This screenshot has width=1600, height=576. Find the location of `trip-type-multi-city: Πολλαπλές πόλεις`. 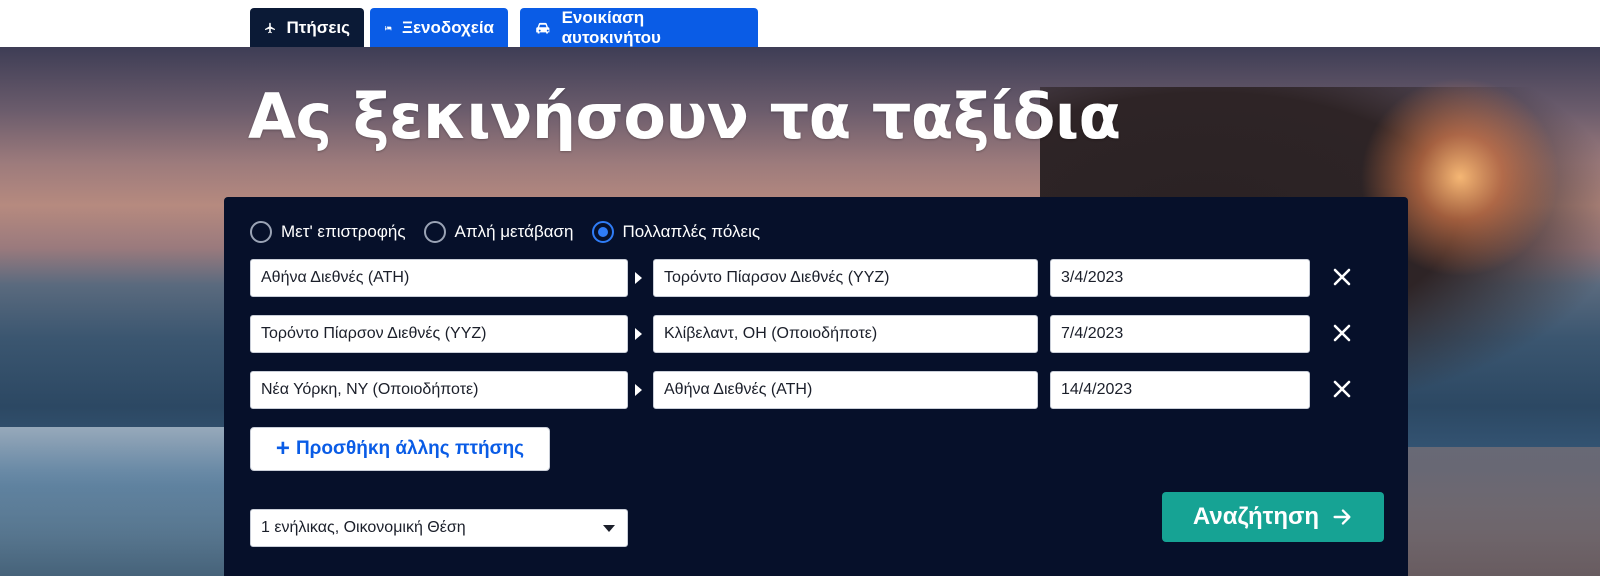

trip-type-multi-city: Πολλαπλές πόλεις is located at coordinates (676, 232).